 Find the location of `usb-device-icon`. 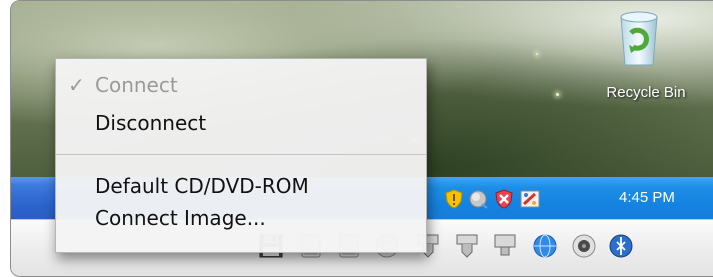

usb-device-icon is located at coordinates (467, 246).